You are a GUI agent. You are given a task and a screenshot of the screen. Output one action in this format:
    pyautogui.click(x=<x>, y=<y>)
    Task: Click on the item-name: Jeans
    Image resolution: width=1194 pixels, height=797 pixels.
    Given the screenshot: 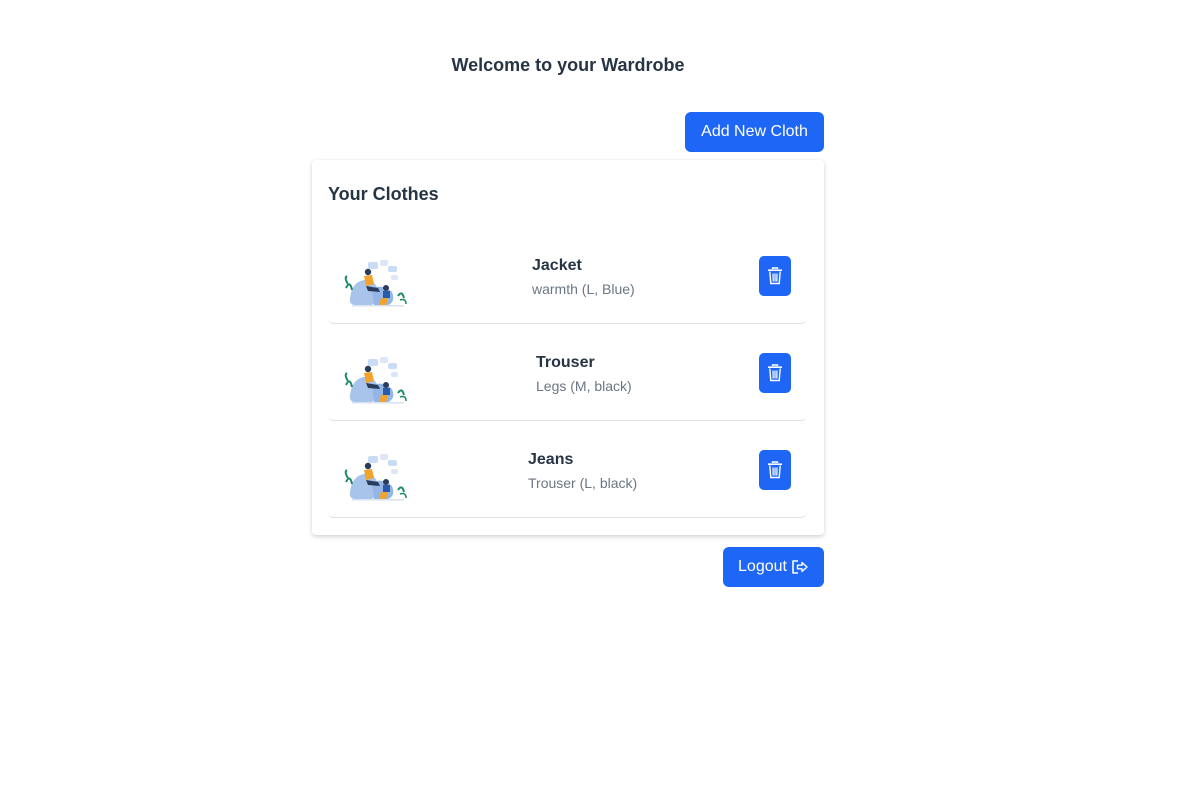 What is the action you would take?
    pyautogui.click(x=551, y=459)
    